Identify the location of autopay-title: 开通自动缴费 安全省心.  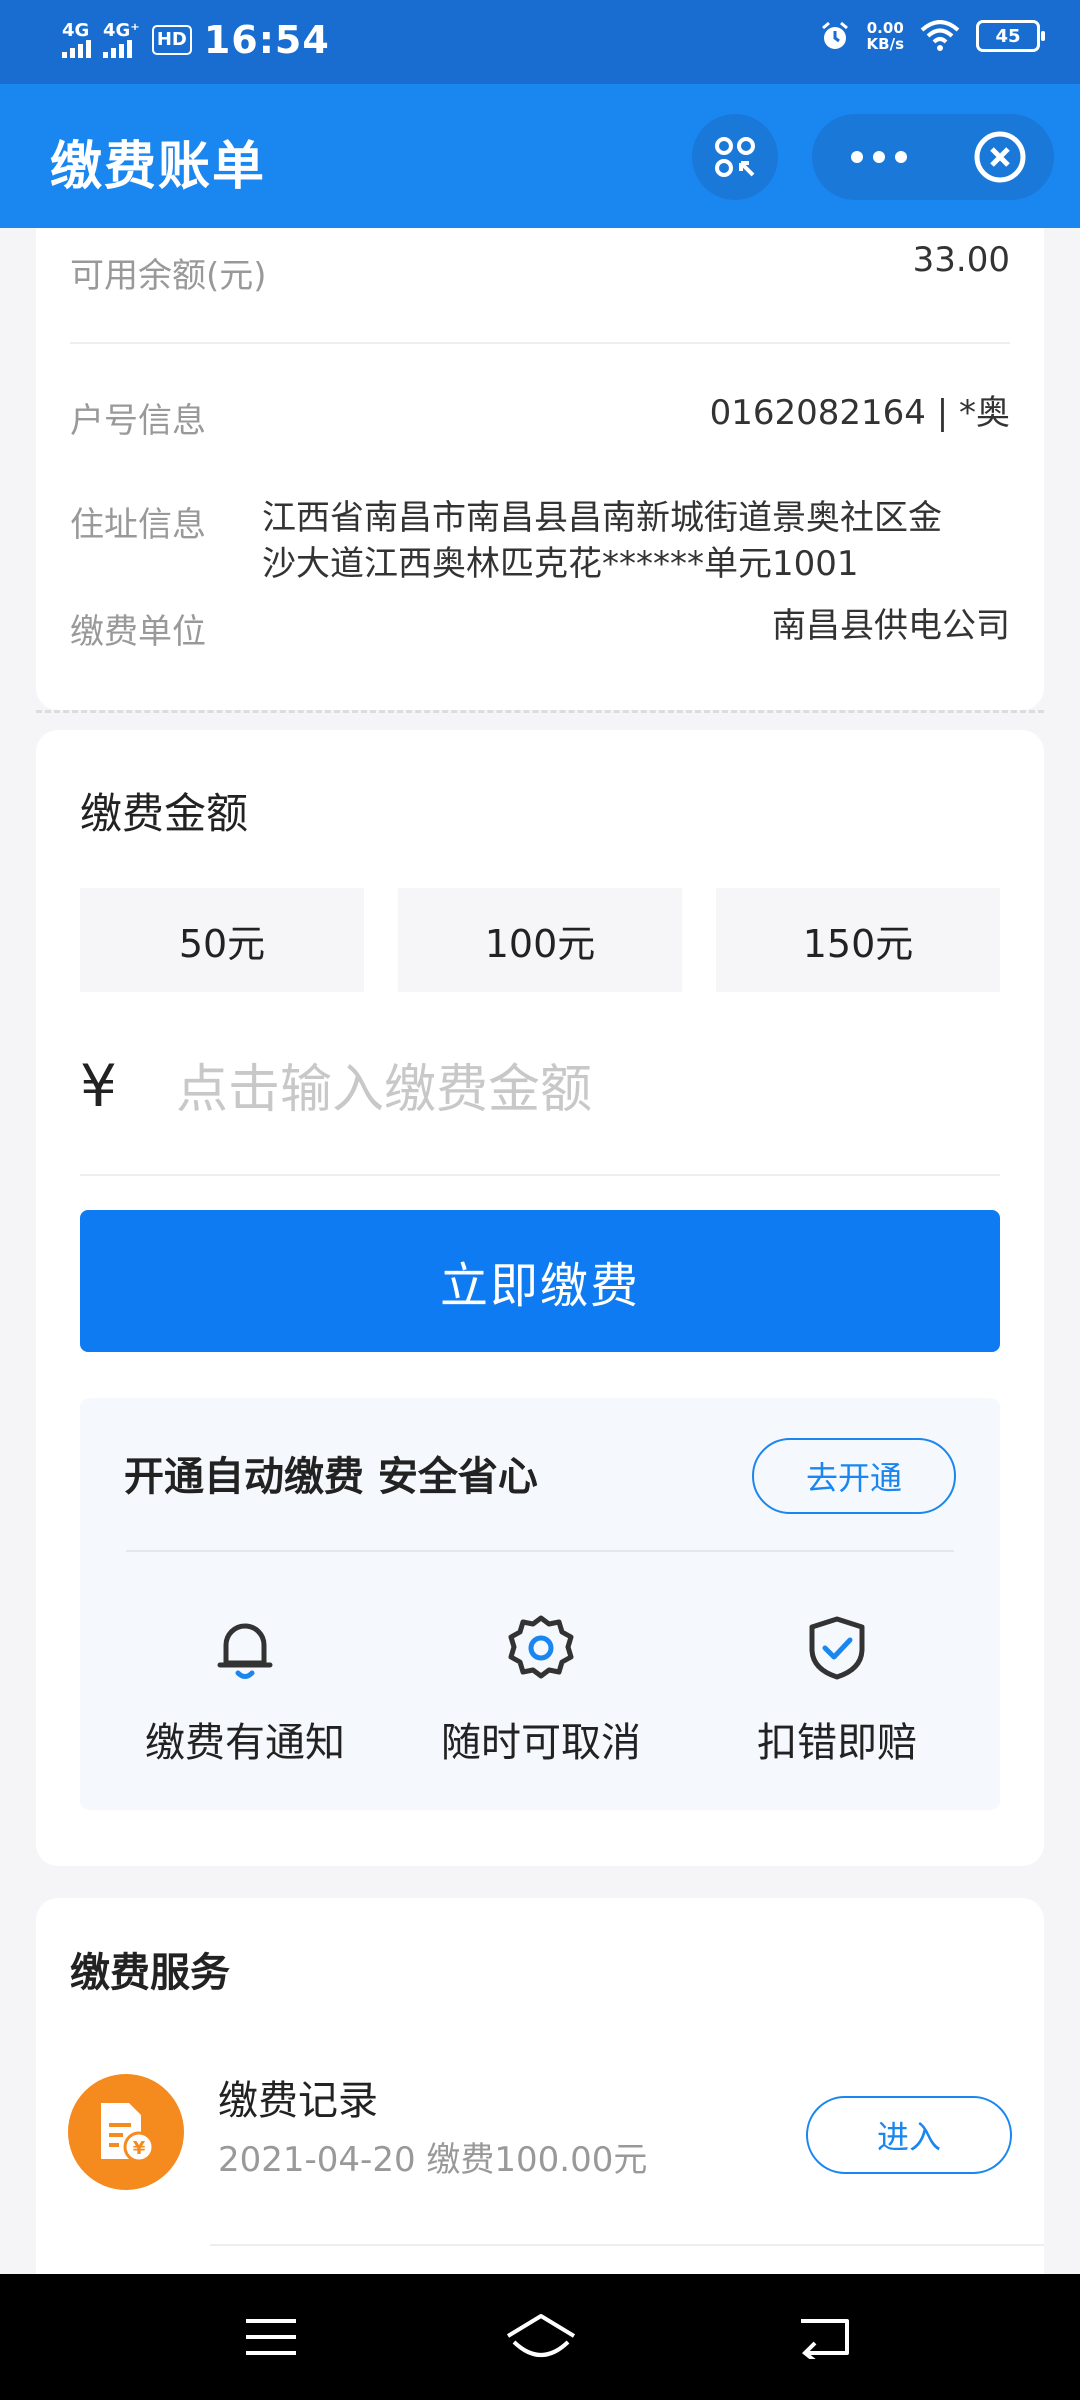
(331, 1477).